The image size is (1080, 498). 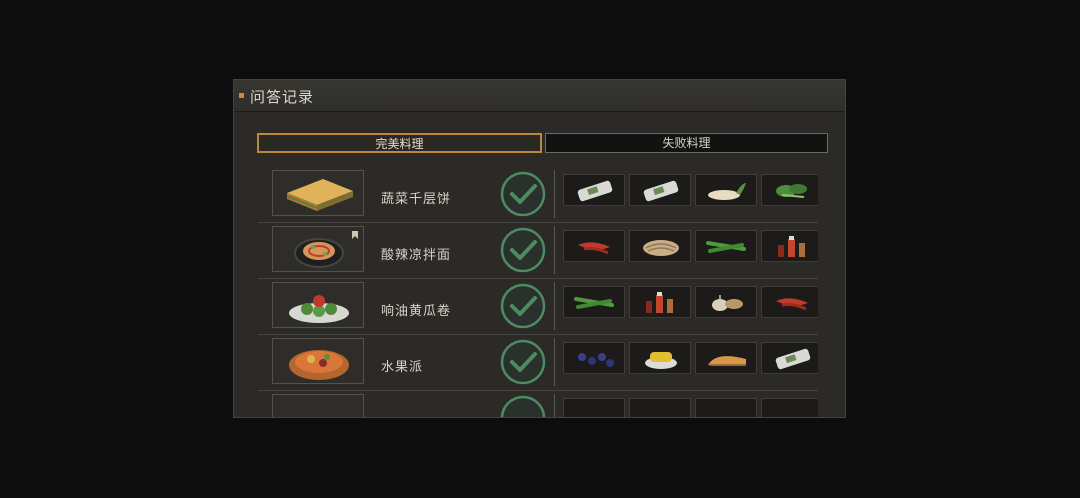 I want to click on tab-perfect-dishes: 完美料理, so click(x=399, y=143).